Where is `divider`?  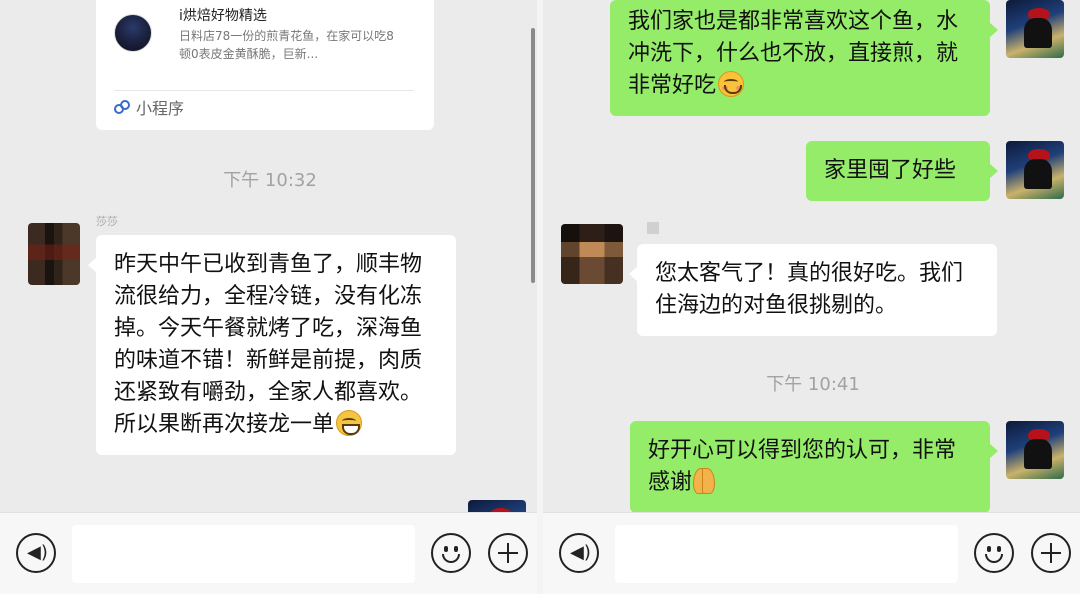
divider is located at coordinates (264, 90).